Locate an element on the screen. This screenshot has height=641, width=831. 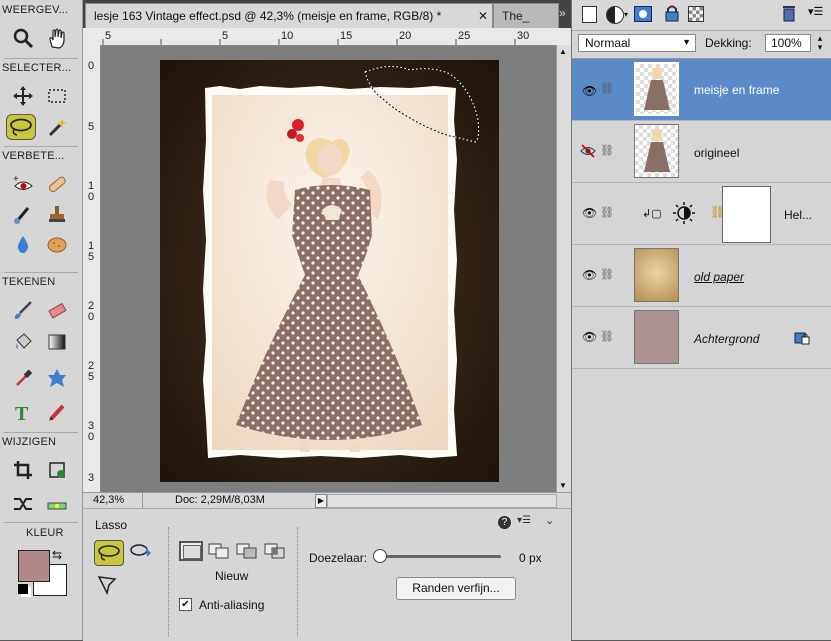
brightness-adjustment-icon is located at coordinates (684, 214).